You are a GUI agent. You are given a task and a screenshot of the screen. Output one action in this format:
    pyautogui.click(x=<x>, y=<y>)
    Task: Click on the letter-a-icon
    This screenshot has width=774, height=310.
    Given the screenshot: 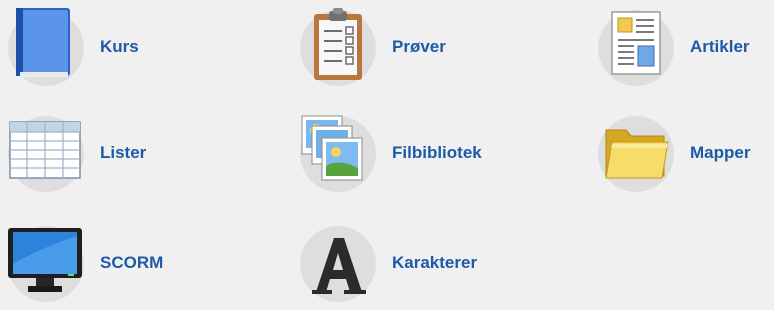 What is the action you would take?
    pyautogui.click(x=339, y=266)
    